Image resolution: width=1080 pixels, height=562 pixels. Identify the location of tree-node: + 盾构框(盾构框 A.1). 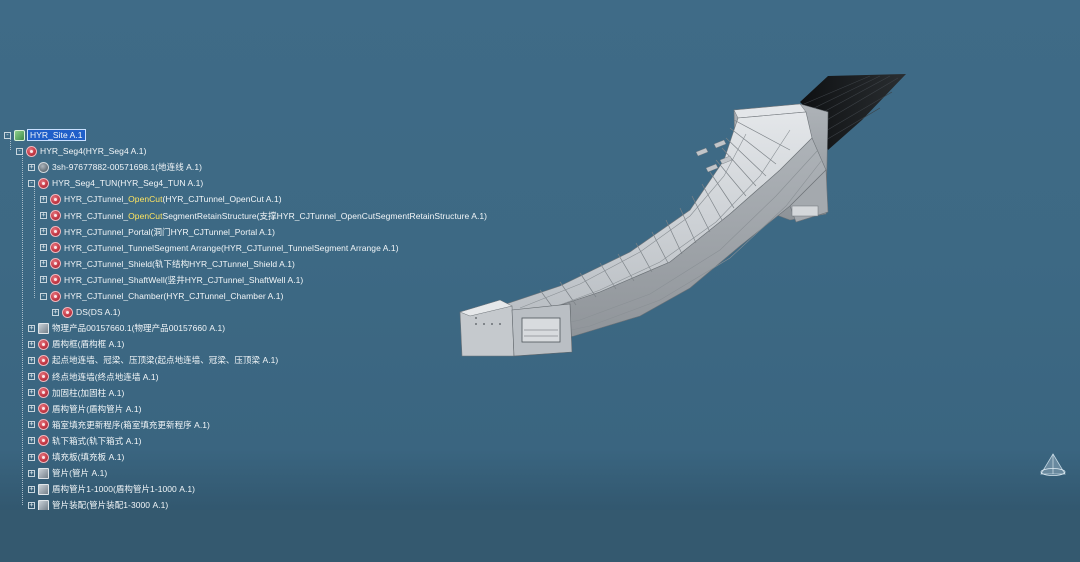
(76, 344).